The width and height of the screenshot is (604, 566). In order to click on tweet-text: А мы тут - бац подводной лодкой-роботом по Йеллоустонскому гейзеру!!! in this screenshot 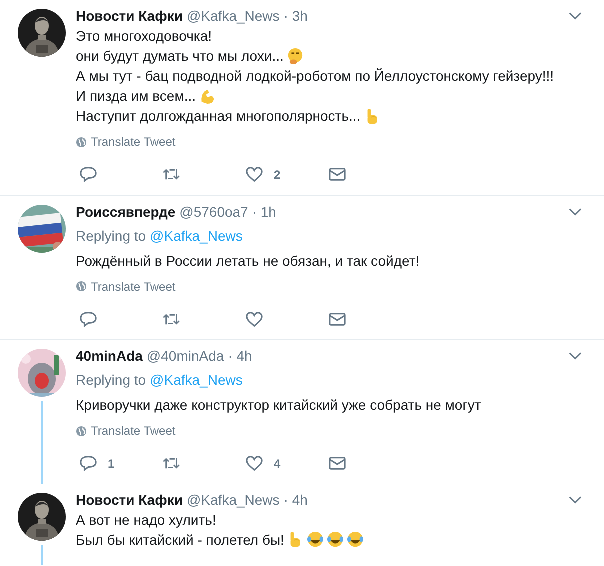, I will do `click(315, 76)`.